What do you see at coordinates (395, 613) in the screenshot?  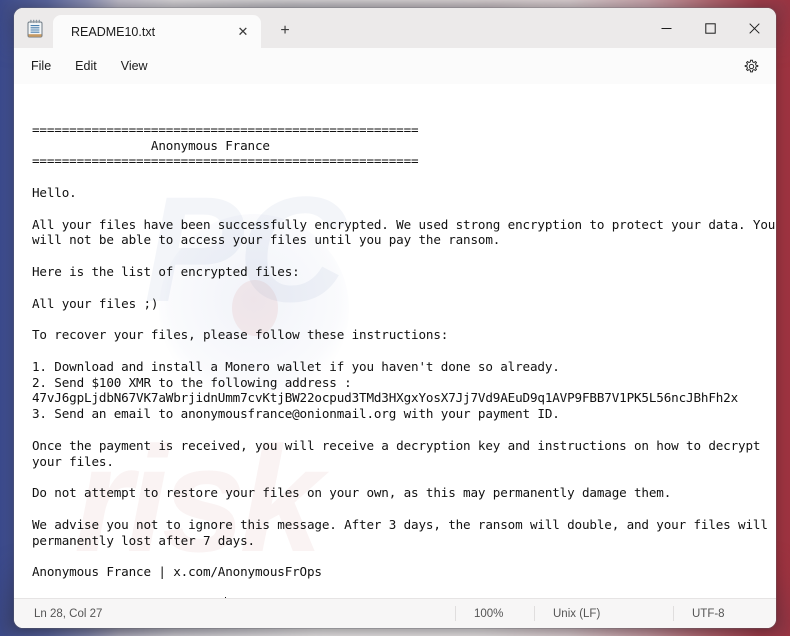 I see `status-bar: Ln 28, Col 27 100% Unix (LF) UTF-8` at bounding box center [395, 613].